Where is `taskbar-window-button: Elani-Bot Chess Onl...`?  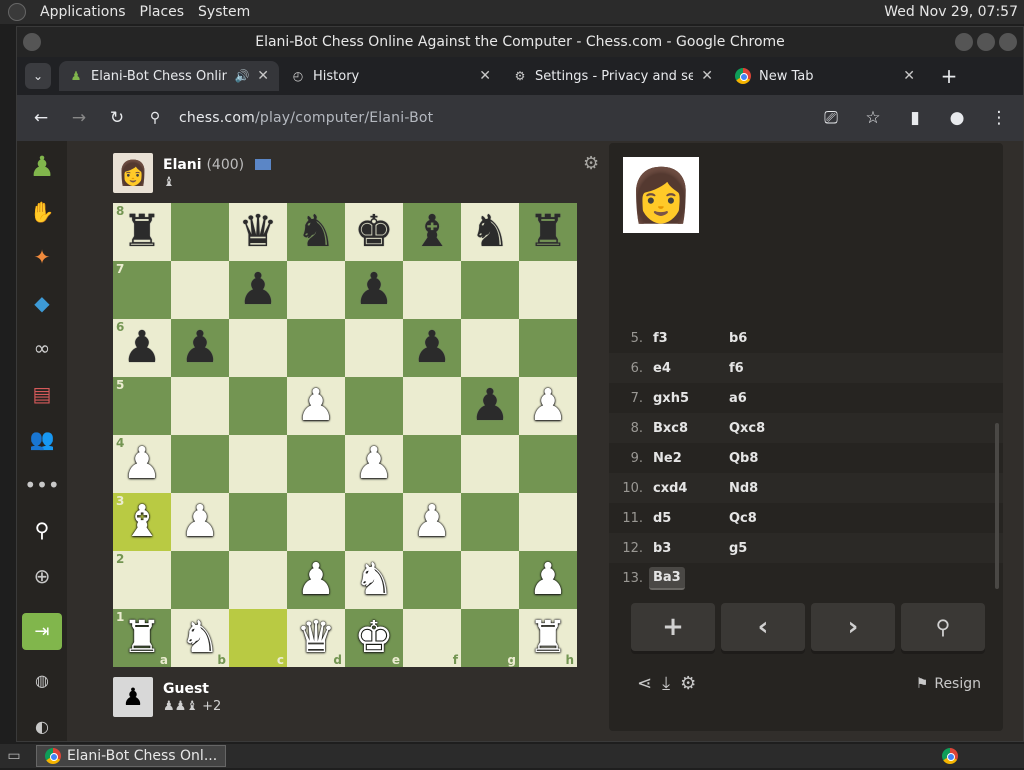
taskbar-window-button: Elani-Bot Chess Onl... is located at coordinates (131, 756).